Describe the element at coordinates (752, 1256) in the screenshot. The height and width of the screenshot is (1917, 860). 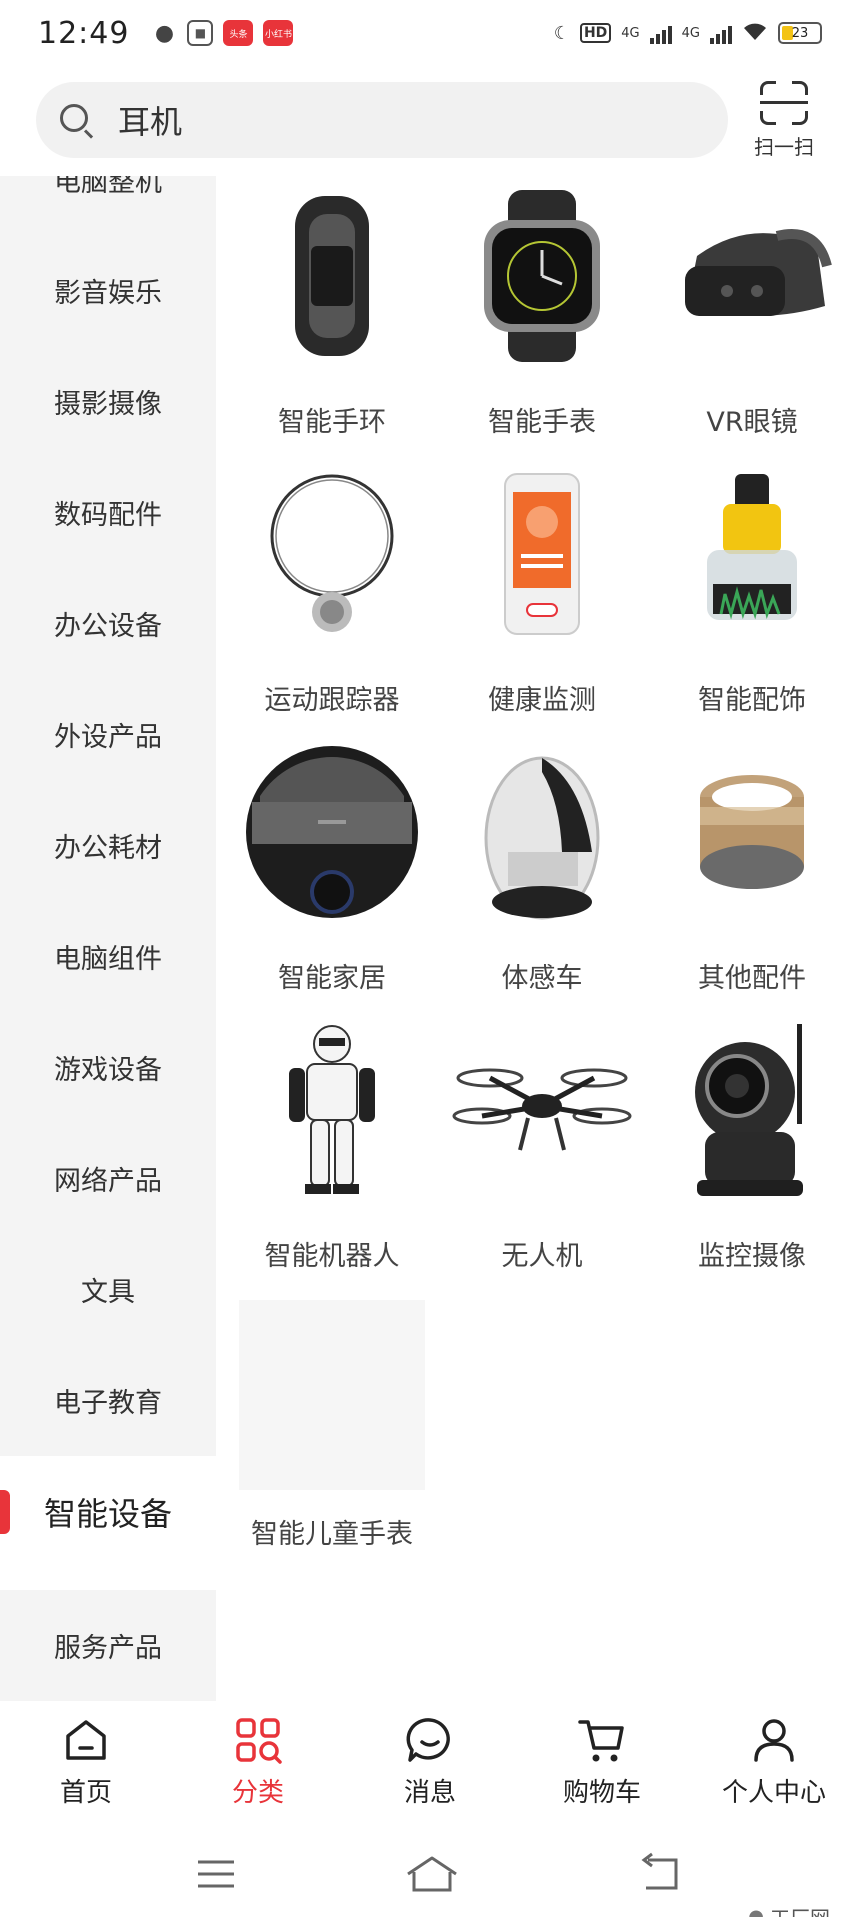
I see `grid-item-label: 监控摄像` at that location.